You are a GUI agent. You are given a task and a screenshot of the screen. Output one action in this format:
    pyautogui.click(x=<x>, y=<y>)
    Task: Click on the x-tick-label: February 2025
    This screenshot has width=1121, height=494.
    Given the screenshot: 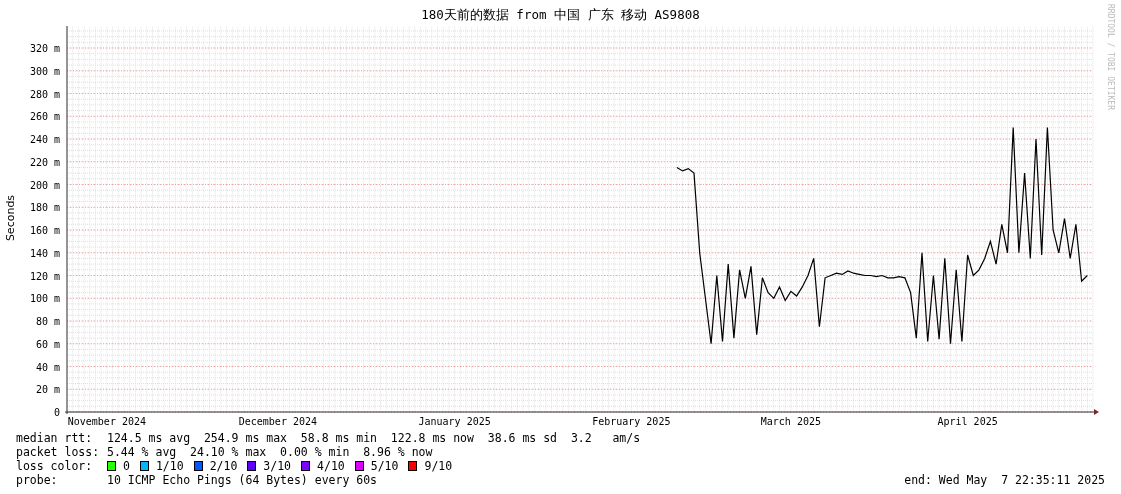 What is the action you would take?
    pyautogui.click(x=631, y=421)
    